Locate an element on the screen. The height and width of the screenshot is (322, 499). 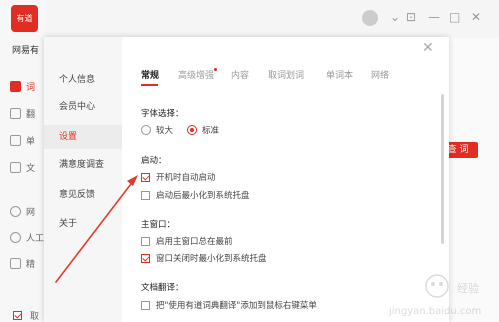
tab-wordbook: 单词本 is located at coordinates (339, 74).